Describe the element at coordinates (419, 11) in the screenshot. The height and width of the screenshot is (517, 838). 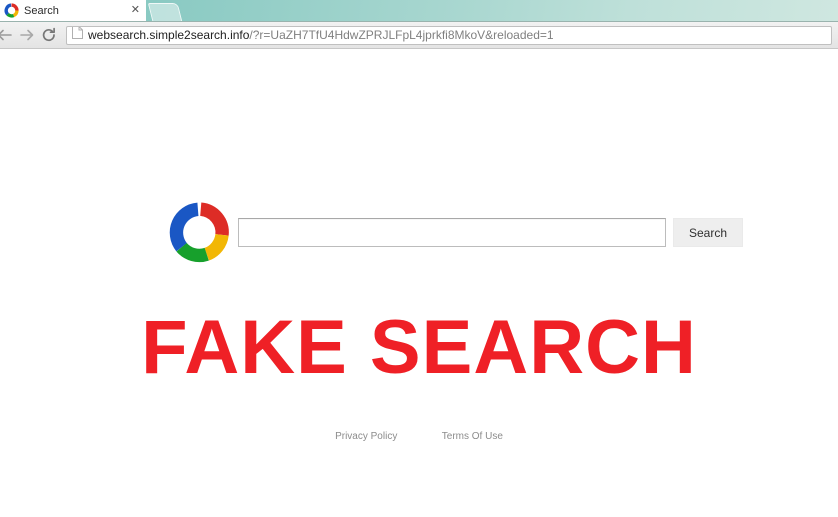
I see `tab-strip: Search ✕` at that location.